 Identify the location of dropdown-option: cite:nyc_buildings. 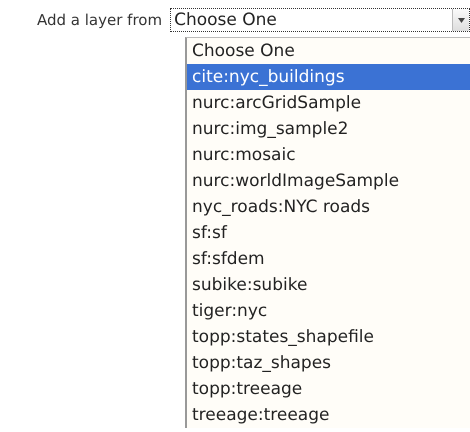
(328, 77).